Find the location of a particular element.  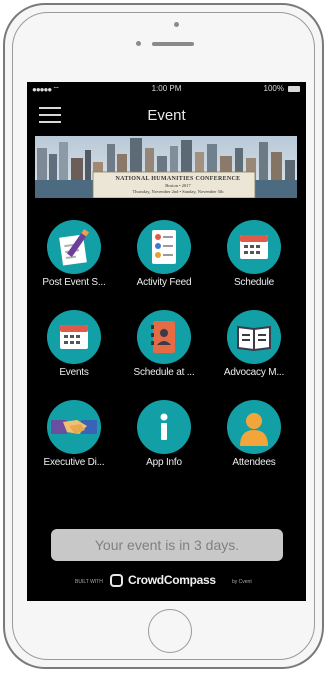

handshake-icon is located at coordinates (74, 427).